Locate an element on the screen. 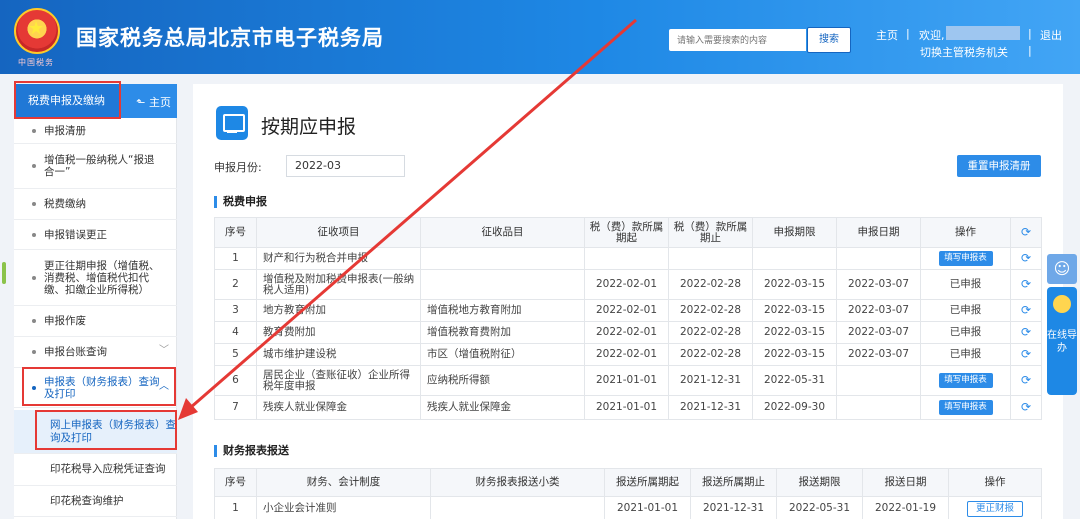  cell-system: 小企业会计准则 is located at coordinates (343, 507).